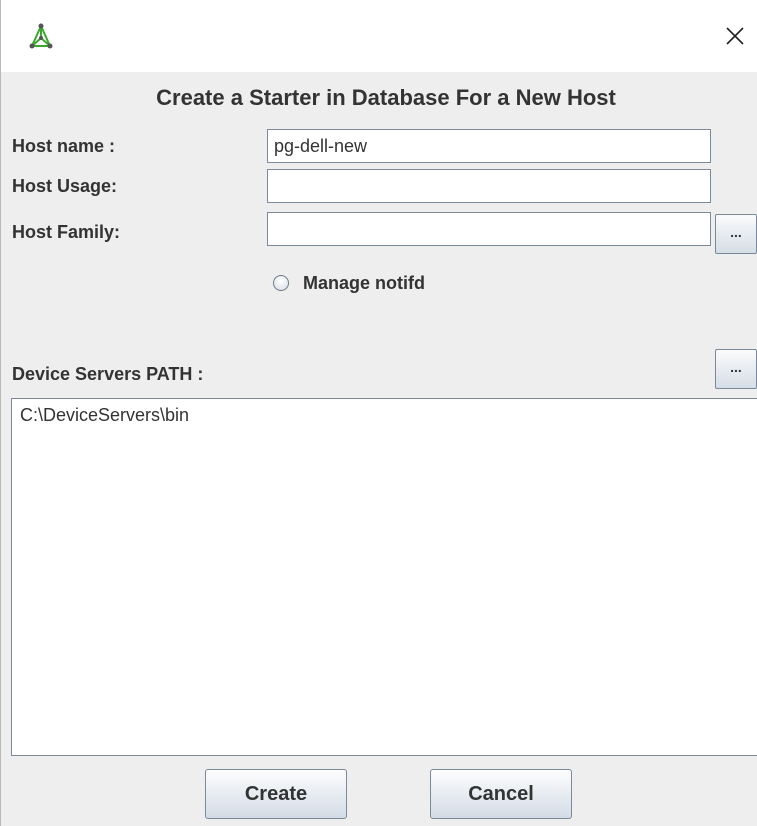  Describe the element at coordinates (66, 232) in the screenshot. I see `host-family-label: Host Family:` at that location.